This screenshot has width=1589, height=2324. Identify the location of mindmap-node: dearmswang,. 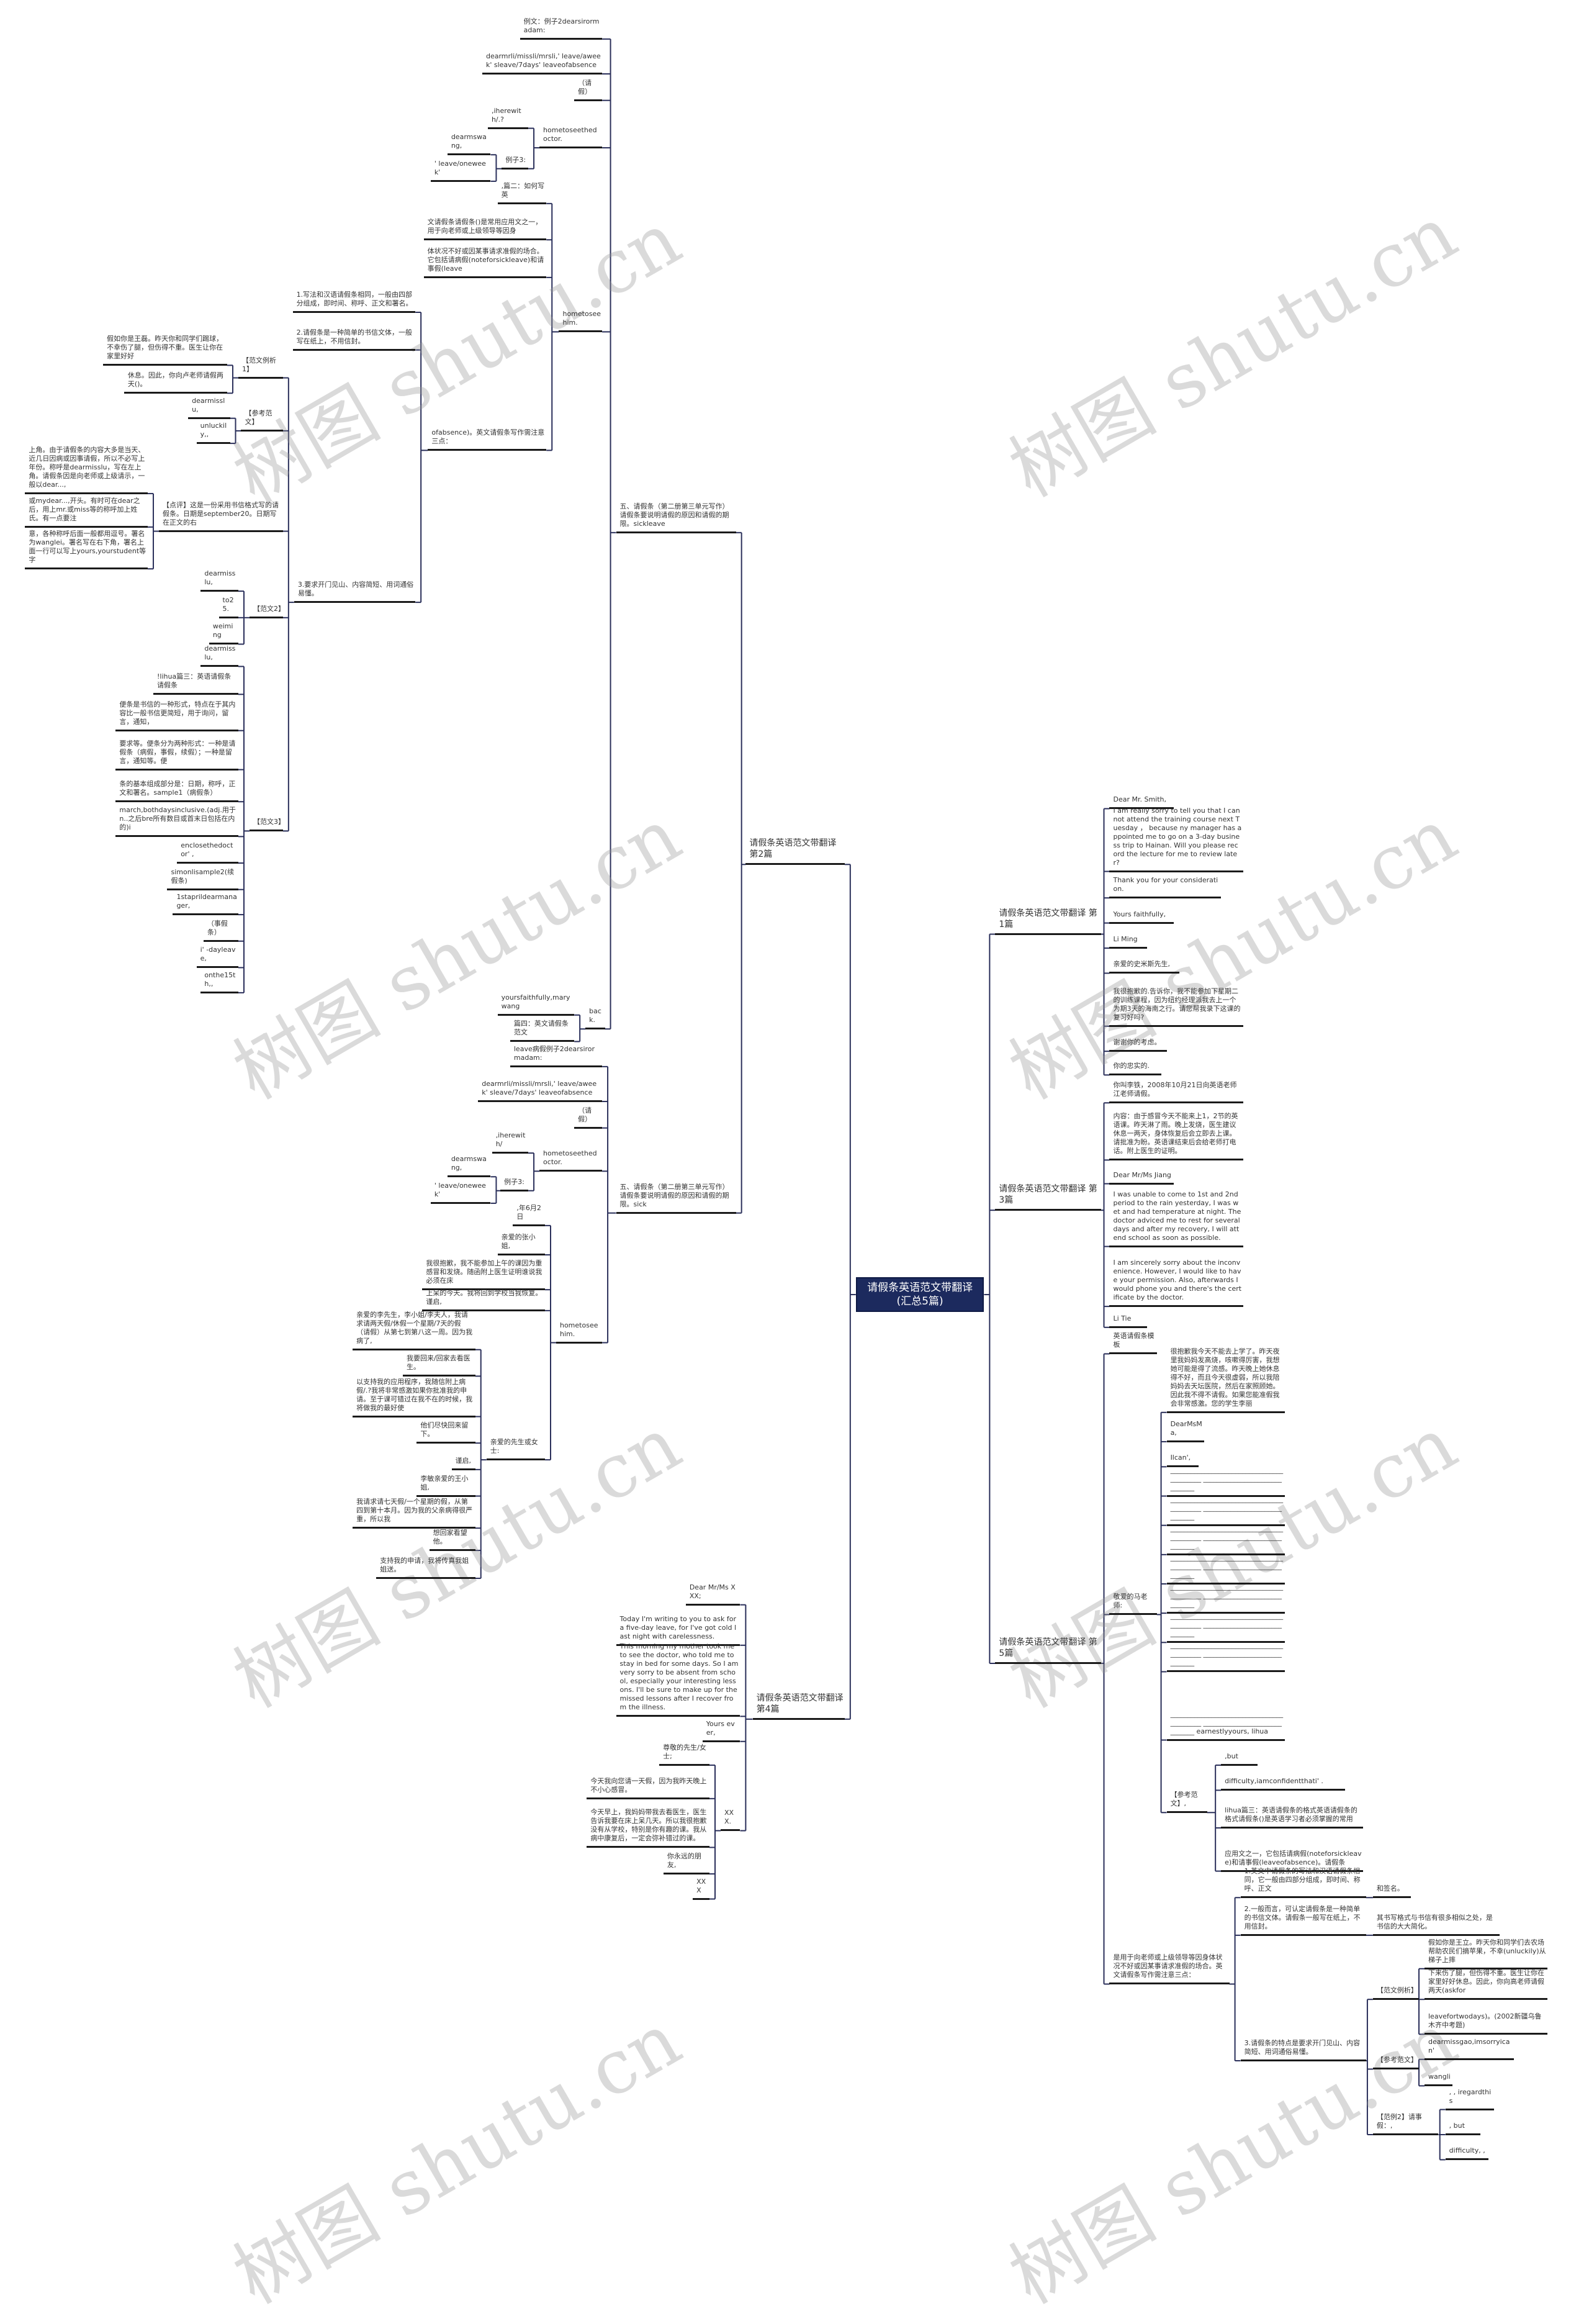
(469, 144).